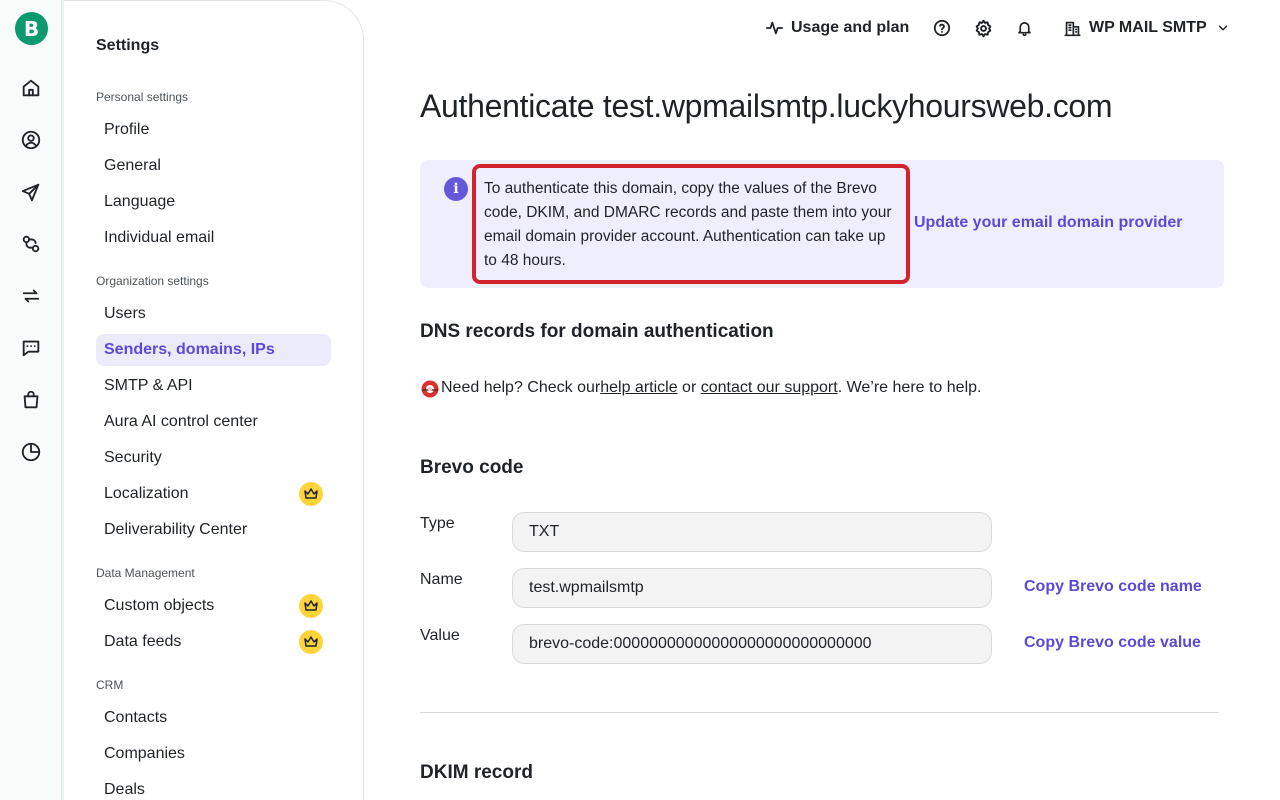 The height and width of the screenshot is (800, 1280). What do you see at coordinates (775, 28) in the screenshot?
I see `activity-icon` at bounding box center [775, 28].